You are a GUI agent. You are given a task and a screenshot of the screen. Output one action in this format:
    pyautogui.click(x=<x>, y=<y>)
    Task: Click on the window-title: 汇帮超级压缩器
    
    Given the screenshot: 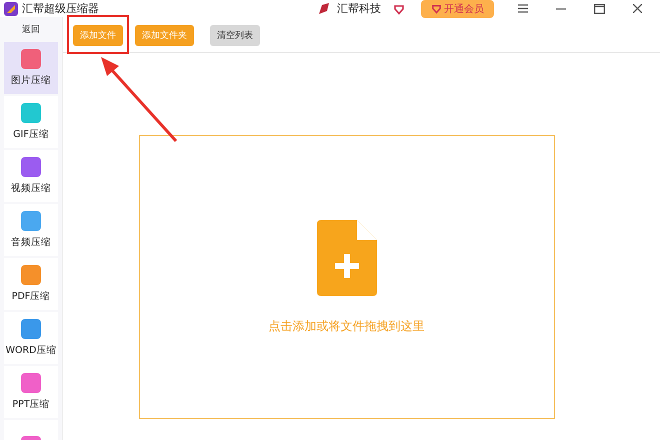 What is the action you would take?
    pyautogui.click(x=60, y=8)
    